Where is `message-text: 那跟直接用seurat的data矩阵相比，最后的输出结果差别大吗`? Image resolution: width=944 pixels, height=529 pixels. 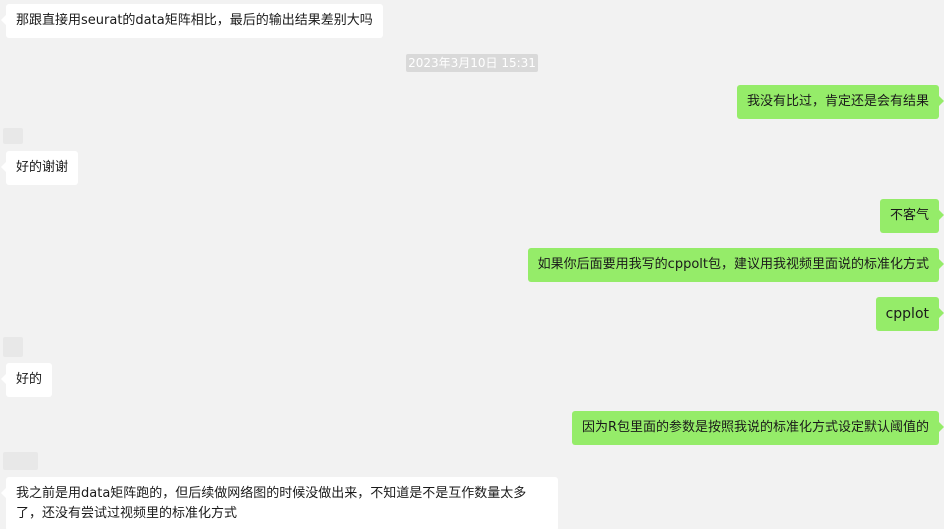 message-text: 那跟直接用seurat的data矩阵相比，最后的输出结果差别大吗 is located at coordinates (194, 20).